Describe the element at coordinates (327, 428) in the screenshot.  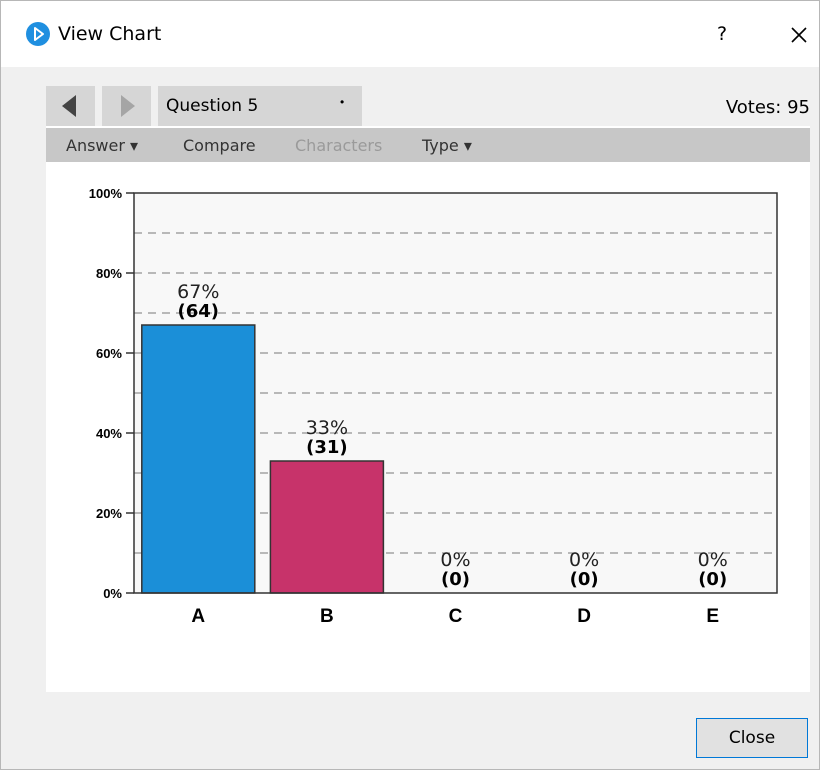
I see `bar-percent-label: 33%` at that location.